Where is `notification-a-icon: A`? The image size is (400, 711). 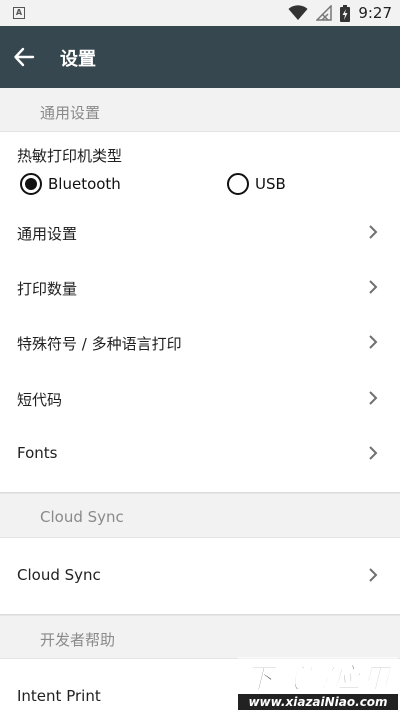 notification-a-icon: A is located at coordinates (19, 13).